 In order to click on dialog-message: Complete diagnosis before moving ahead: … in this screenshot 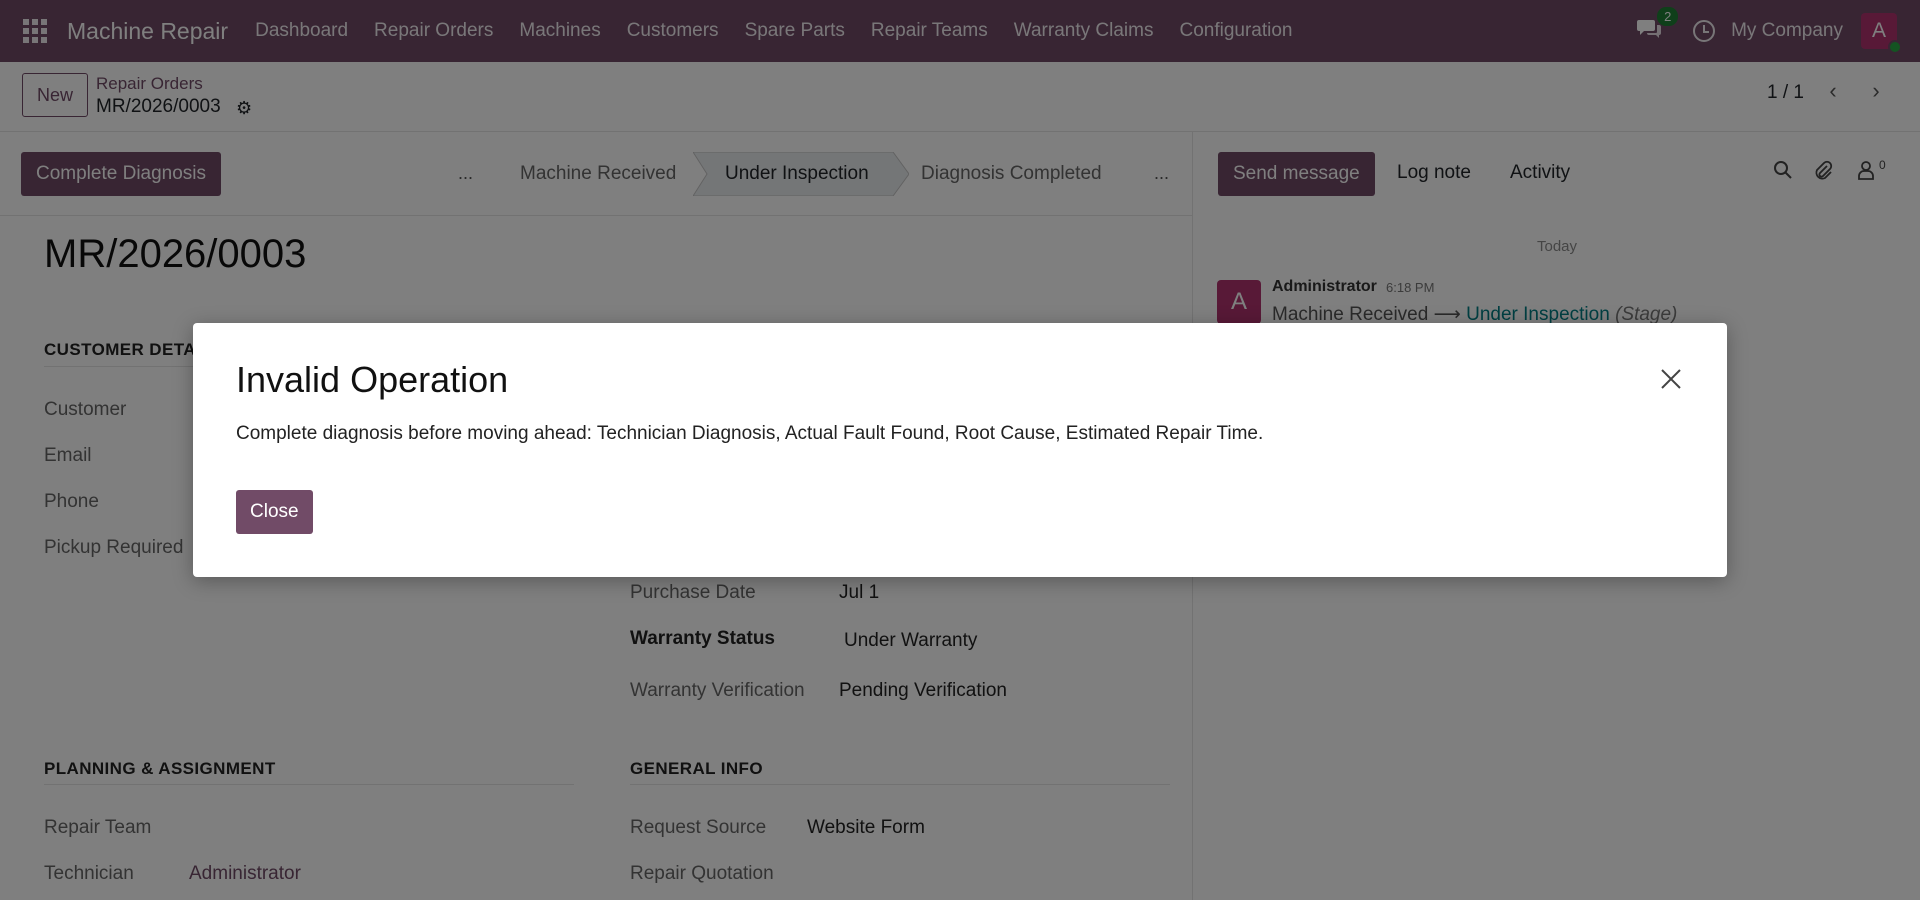, I will do `click(750, 433)`.